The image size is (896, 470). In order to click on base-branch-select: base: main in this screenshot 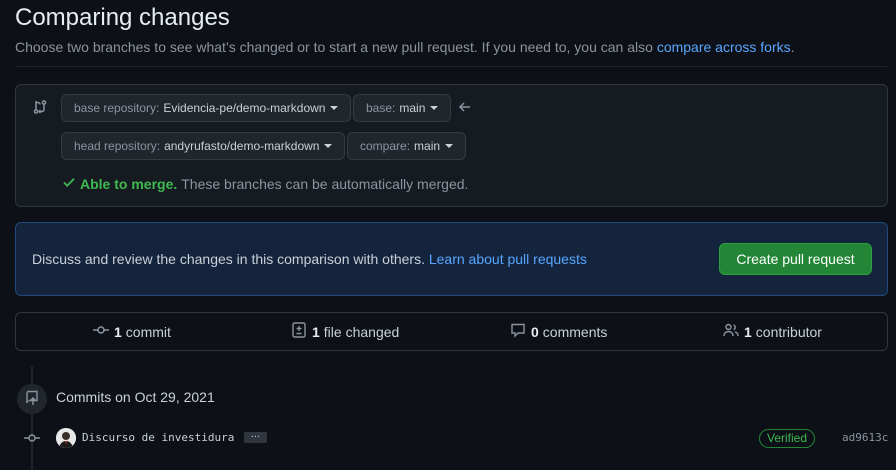, I will do `click(402, 108)`.